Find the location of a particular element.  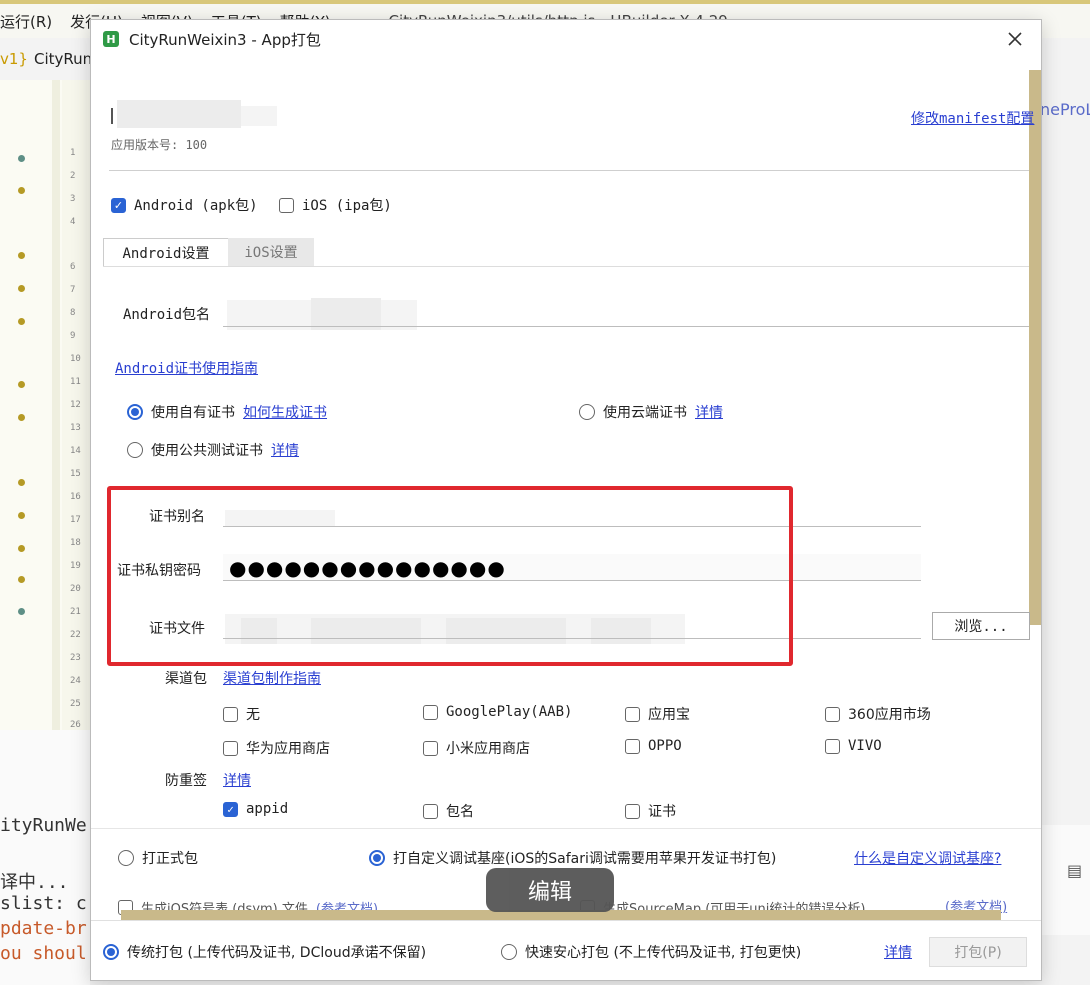

channel-checkbox-googleplay: GooglePlay(AAB) is located at coordinates (497, 712).